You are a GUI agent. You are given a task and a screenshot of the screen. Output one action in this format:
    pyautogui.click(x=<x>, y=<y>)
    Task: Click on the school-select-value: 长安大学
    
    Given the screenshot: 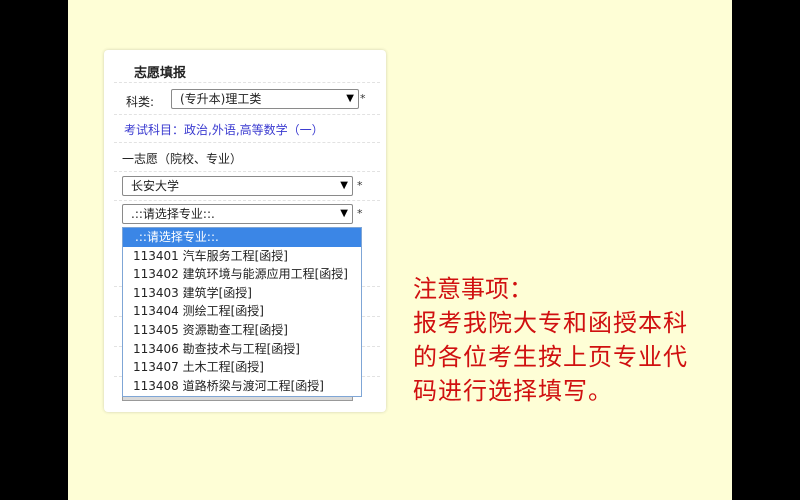 What is the action you would take?
    pyautogui.click(x=155, y=186)
    